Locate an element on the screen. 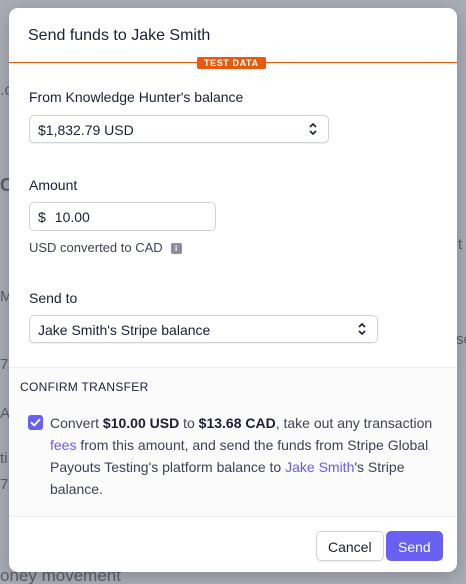 This screenshot has height=584, width=466. send-to-label: Send to is located at coordinates (53, 298).